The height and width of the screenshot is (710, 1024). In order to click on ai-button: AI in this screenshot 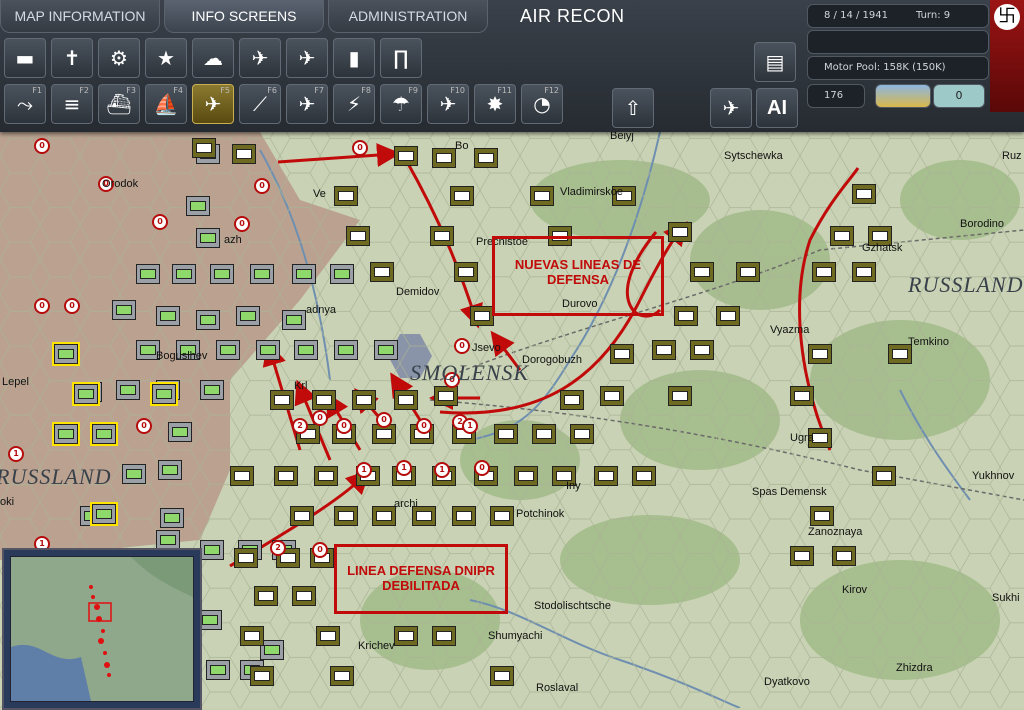, I will do `click(777, 108)`.